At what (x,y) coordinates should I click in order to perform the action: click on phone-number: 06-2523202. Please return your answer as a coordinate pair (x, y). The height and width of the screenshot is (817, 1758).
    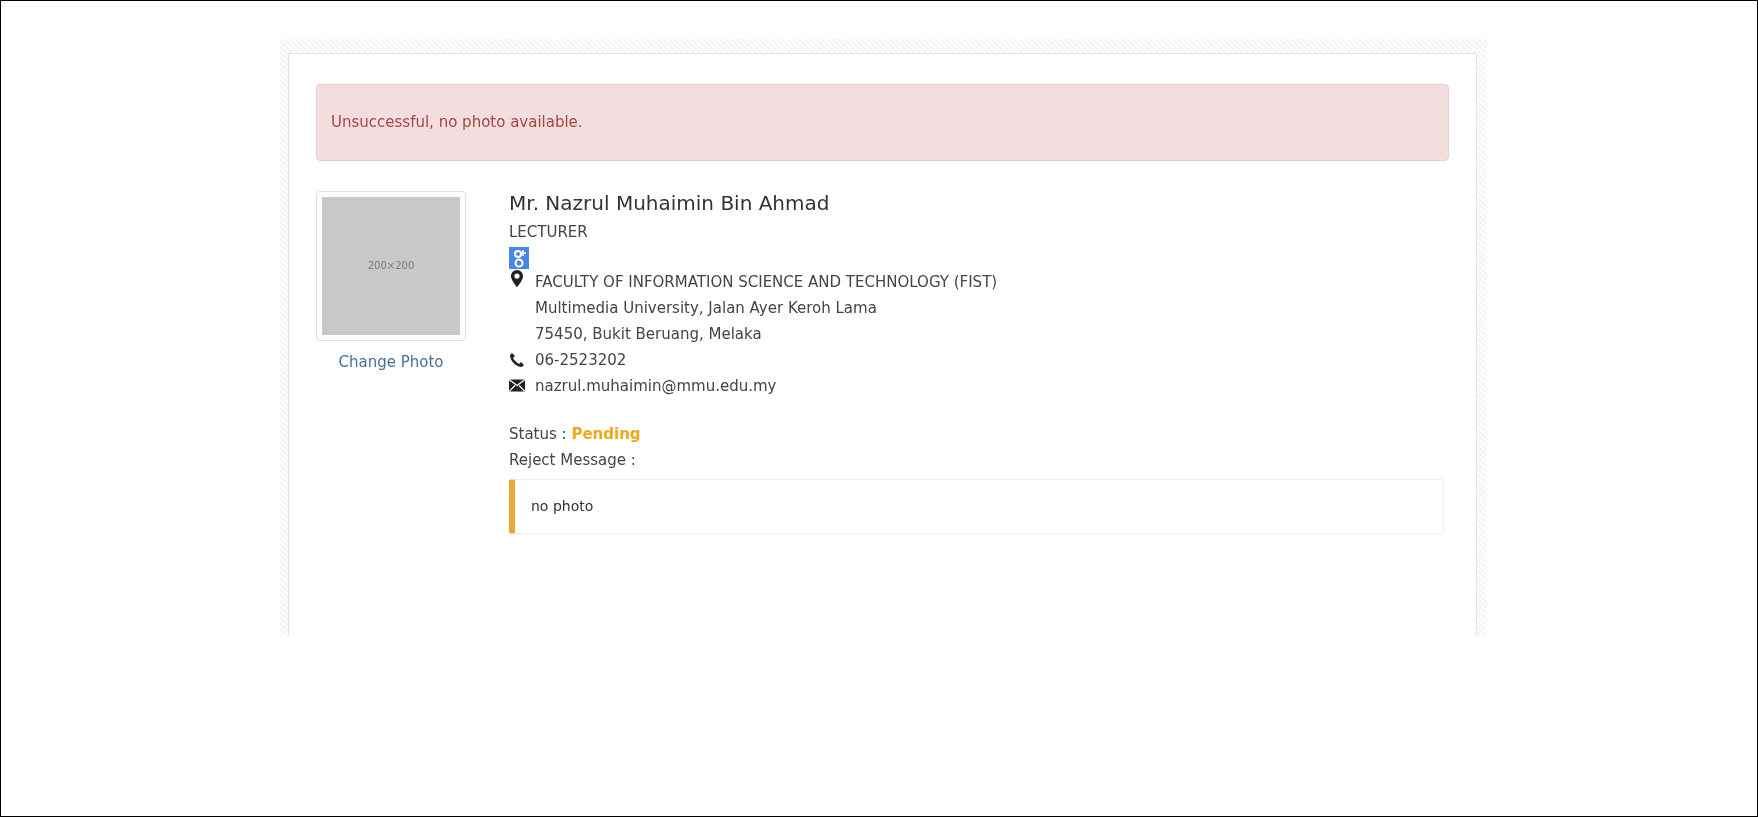
    Looking at the image, I should click on (581, 360).